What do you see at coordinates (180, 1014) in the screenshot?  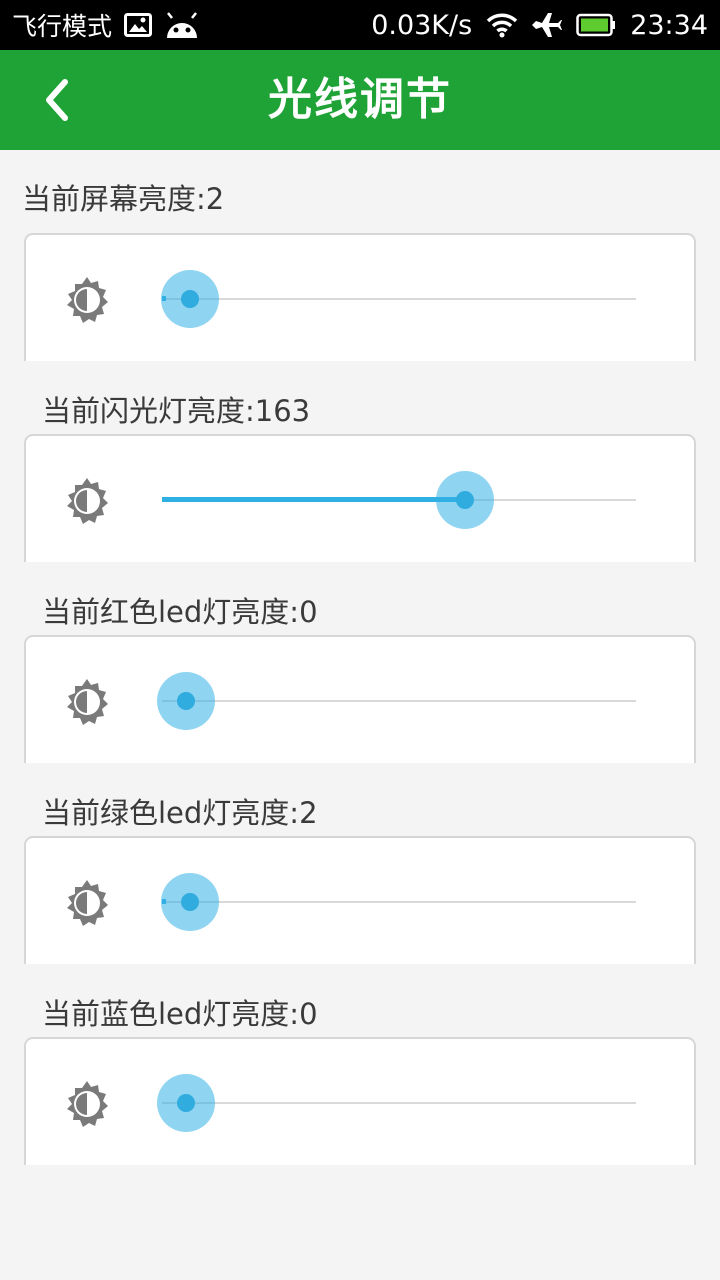 I see `blue-led-brightness-label: 当前蓝色led灯亮度:0` at bounding box center [180, 1014].